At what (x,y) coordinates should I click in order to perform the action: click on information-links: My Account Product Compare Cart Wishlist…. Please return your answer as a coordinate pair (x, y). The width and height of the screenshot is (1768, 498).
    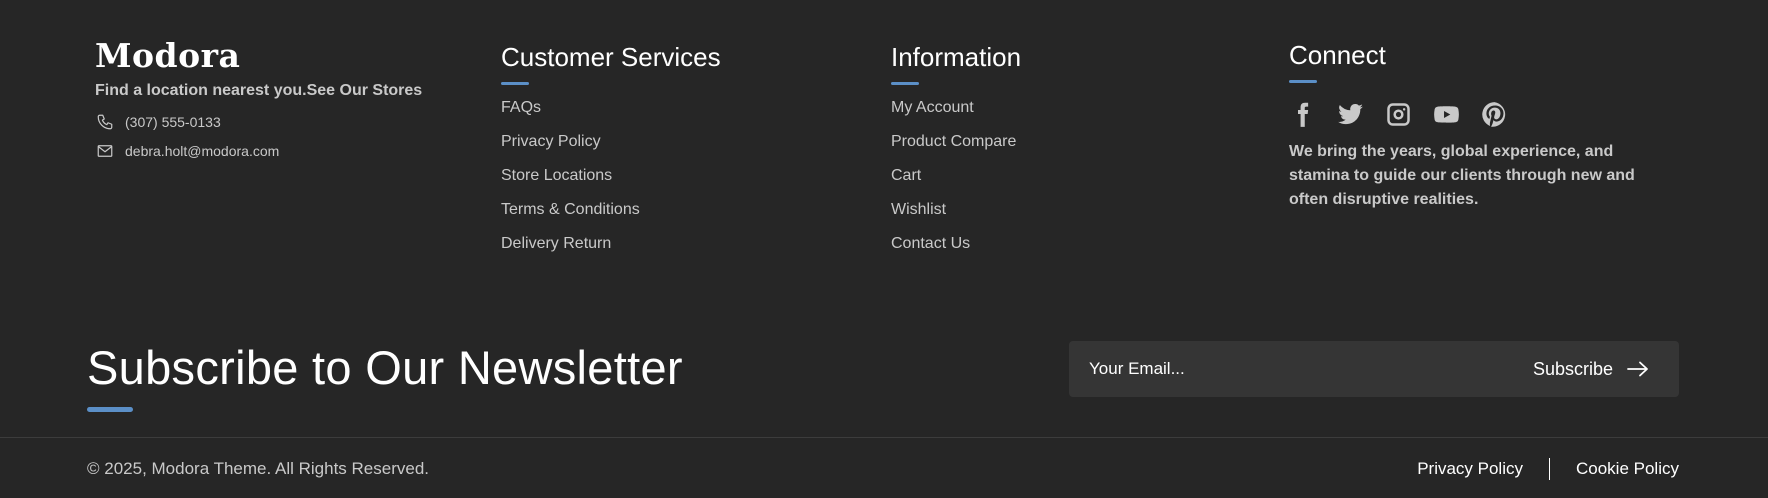
    Looking at the image, I should click on (956, 176).